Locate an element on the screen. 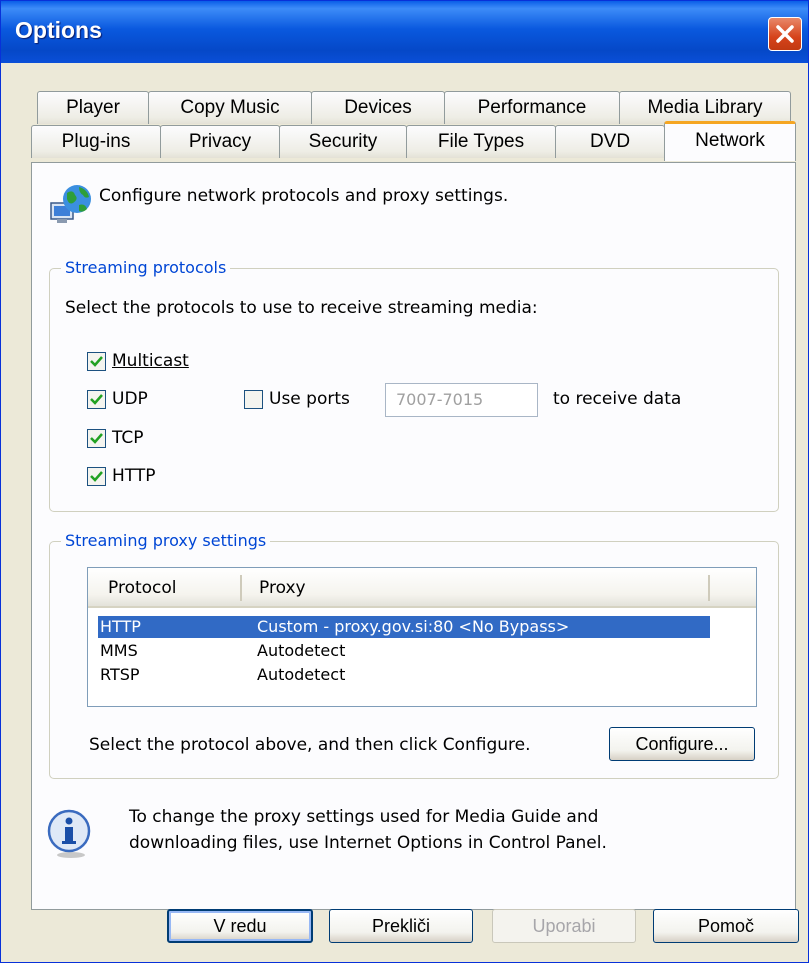 The height and width of the screenshot is (963, 809). proxy-cell: Custom - proxy.gov.si:80 <No Bypass> is located at coordinates (413, 626).